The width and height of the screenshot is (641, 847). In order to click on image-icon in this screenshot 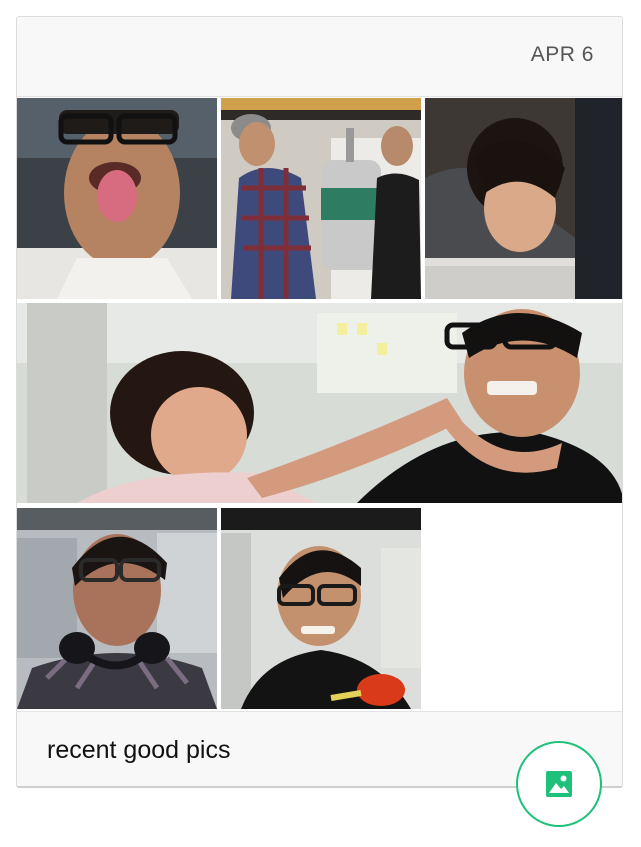, I will do `click(559, 784)`.